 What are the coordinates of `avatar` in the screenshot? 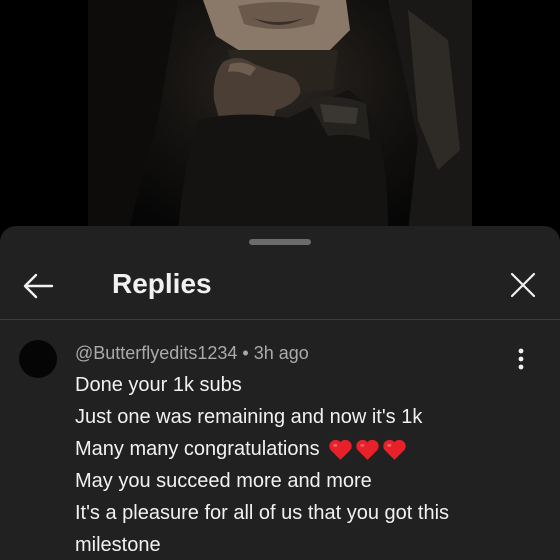 It's located at (38, 359).